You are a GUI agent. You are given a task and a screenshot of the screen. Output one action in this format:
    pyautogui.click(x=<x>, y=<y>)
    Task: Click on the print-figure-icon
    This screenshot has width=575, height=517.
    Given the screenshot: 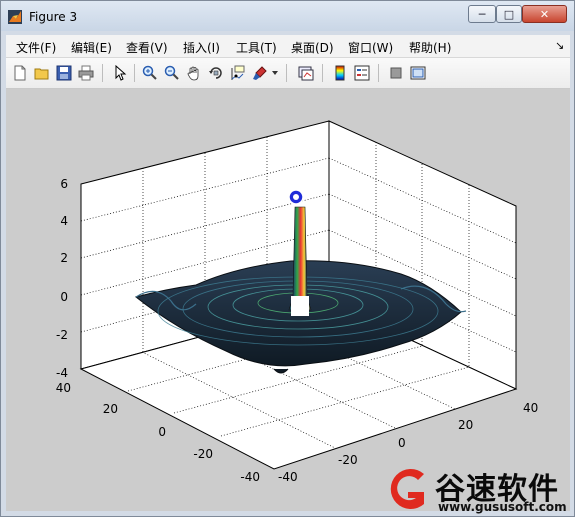 What is the action you would take?
    pyautogui.click(x=86, y=73)
    